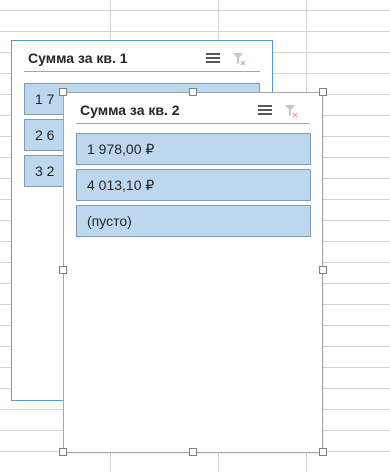 Image resolution: width=390 pixels, height=472 pixels. I want to click on slicer-item: 4 013,10 ₽, so click(193, 185).